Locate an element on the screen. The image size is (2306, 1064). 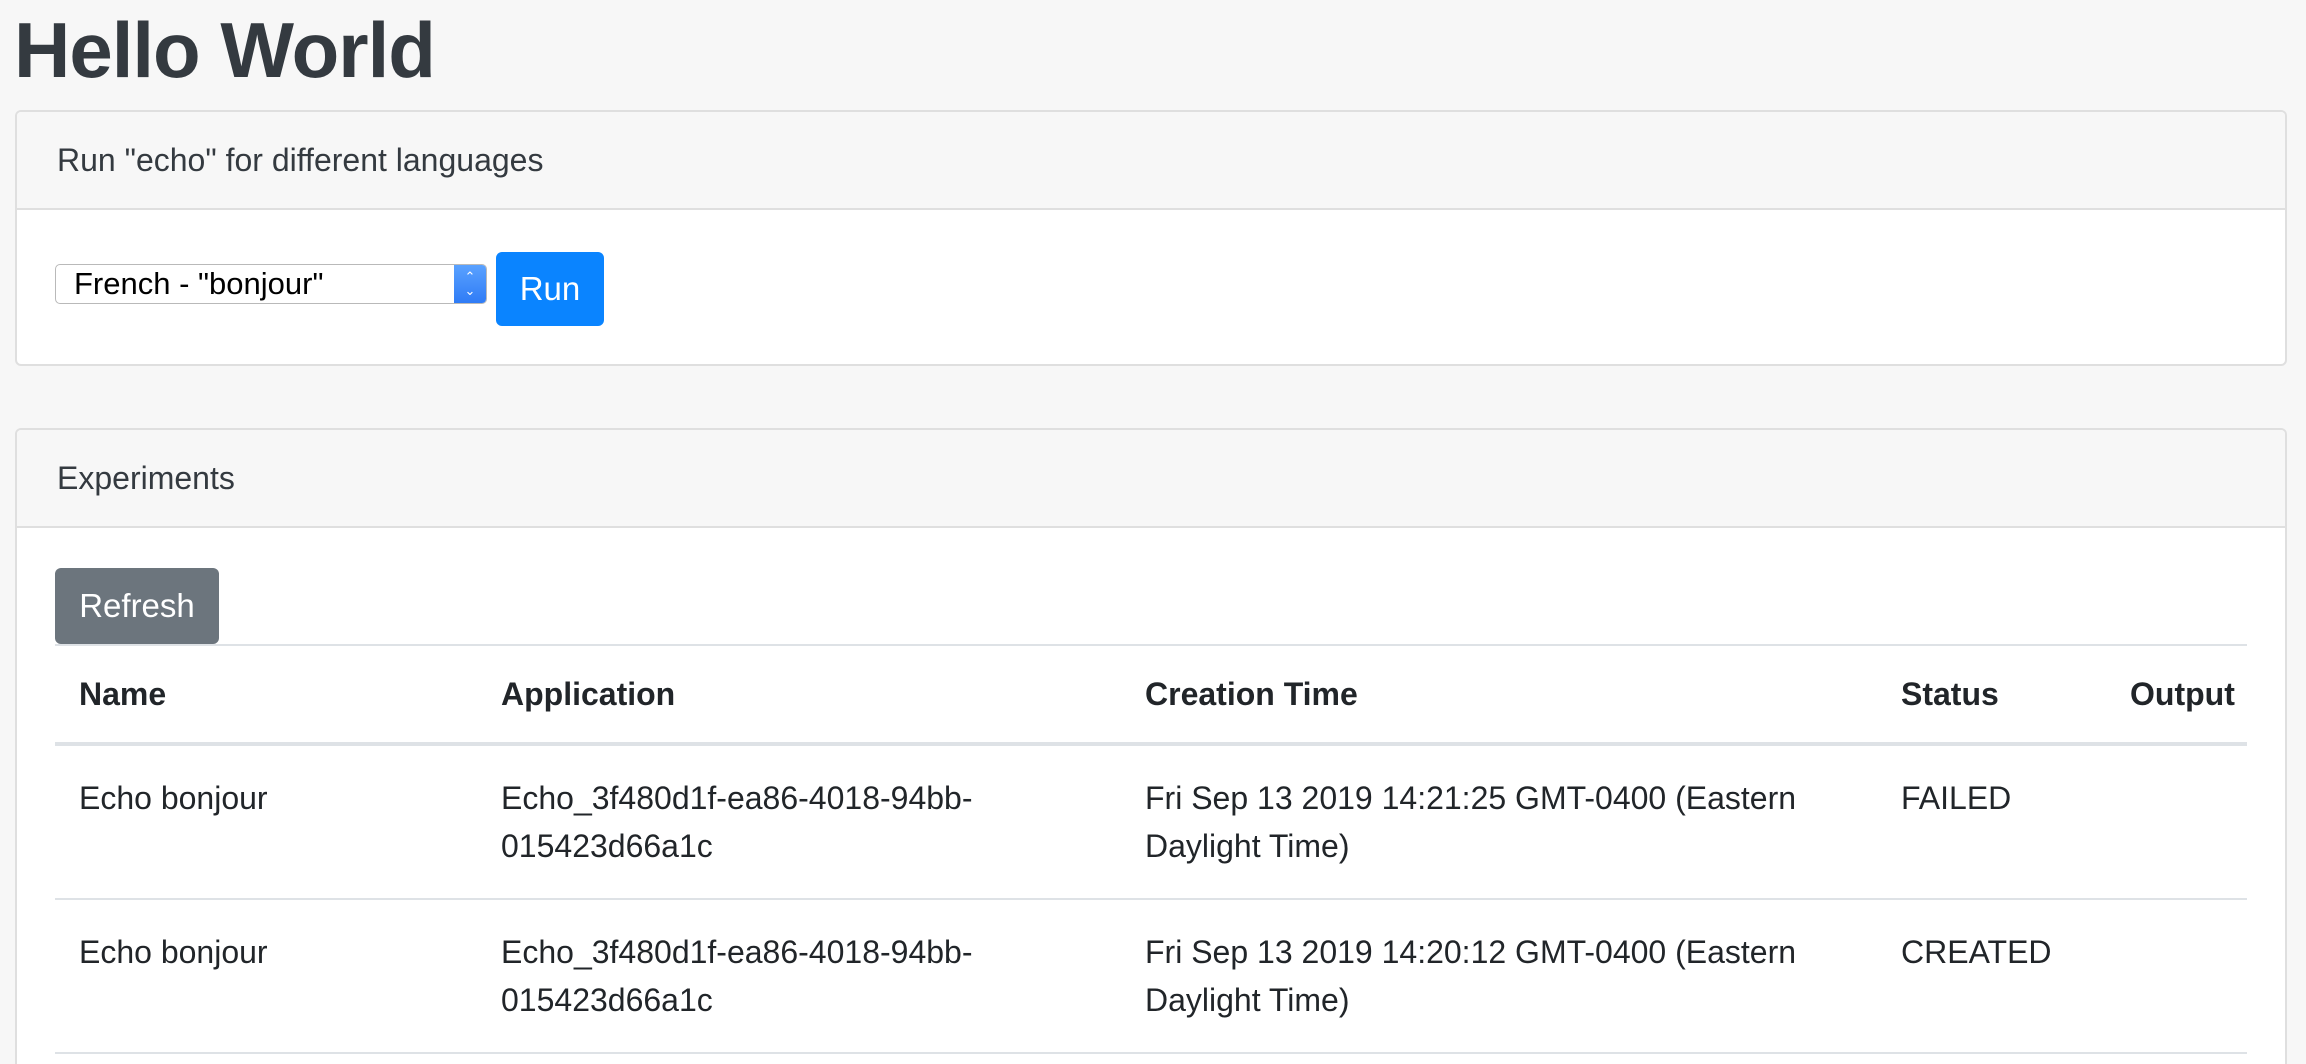
run-button: Run is located at coordinates (550, 289).